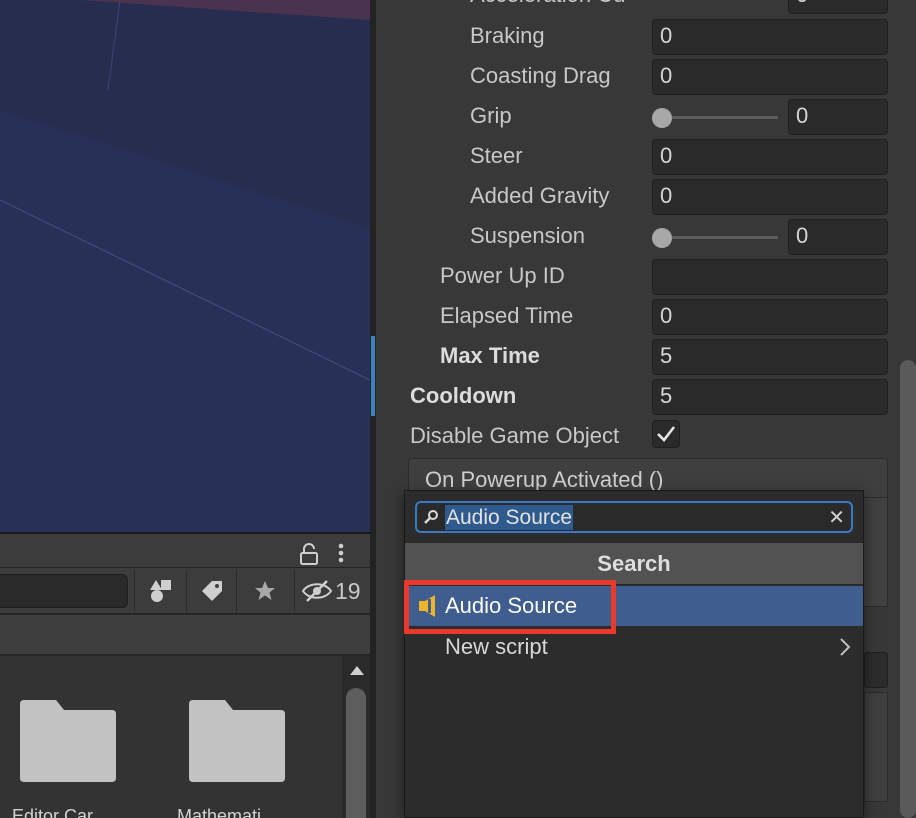  I want to click on inspector-scrollbar, so click(908, 589).